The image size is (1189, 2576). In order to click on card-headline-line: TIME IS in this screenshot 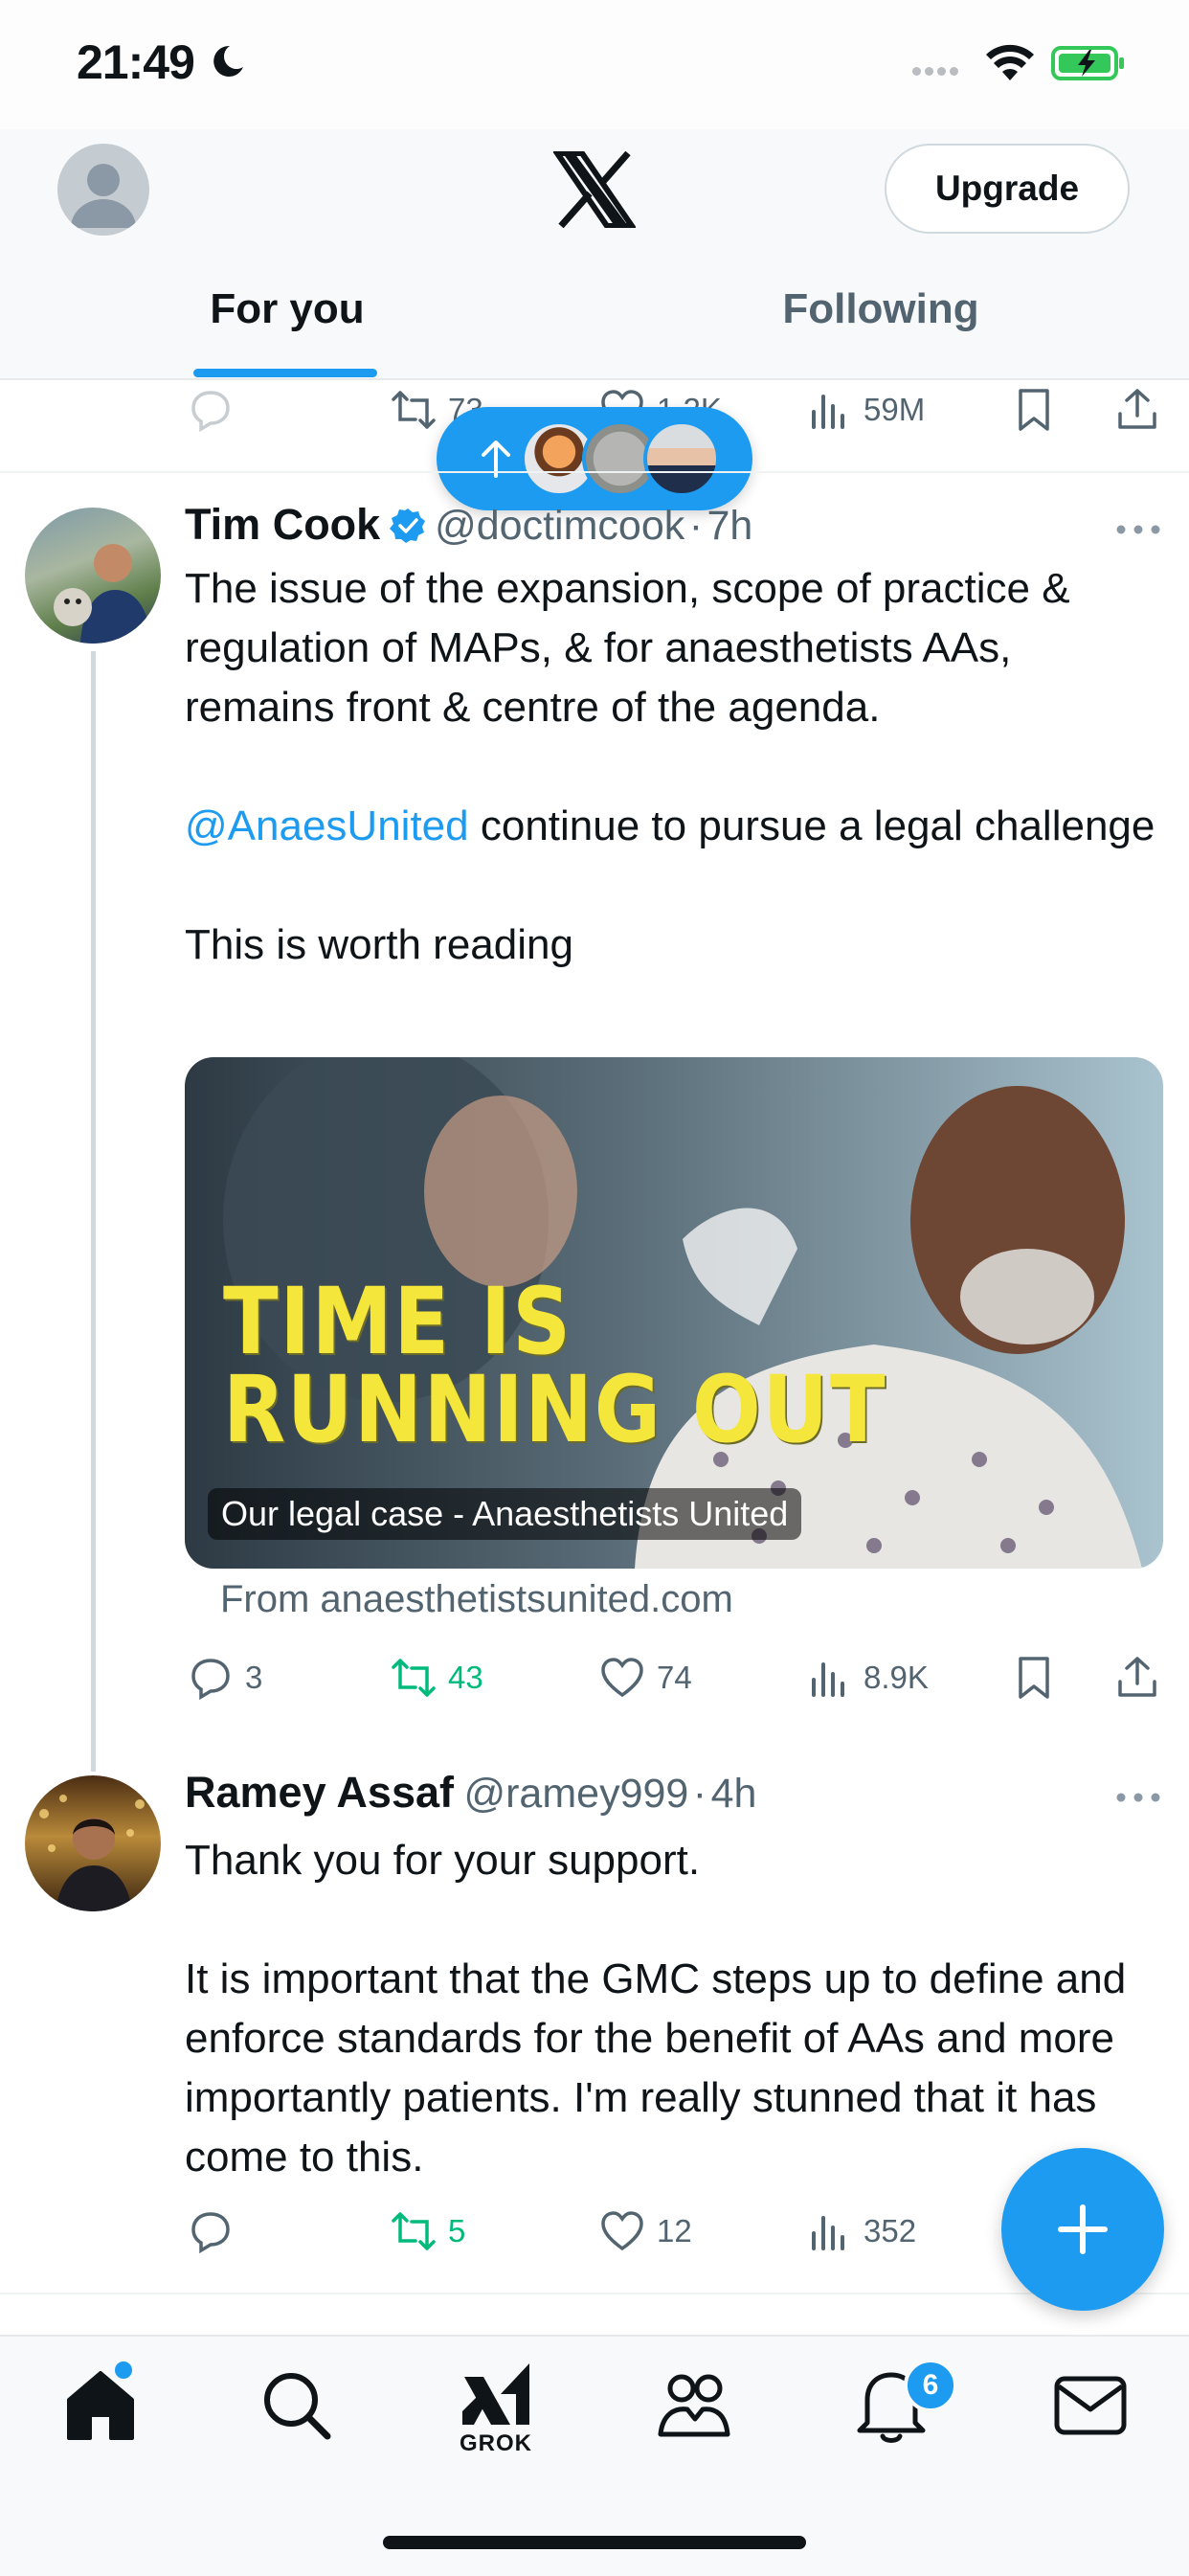, I will do `click(397, 1321)`.